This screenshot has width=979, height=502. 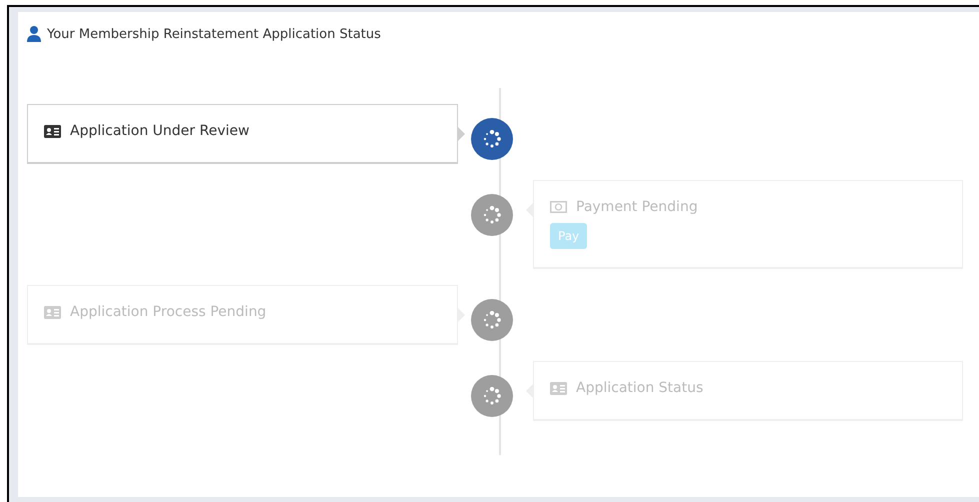 I want to click on step-label: Application Process Pending, so click(x=168, y=312).